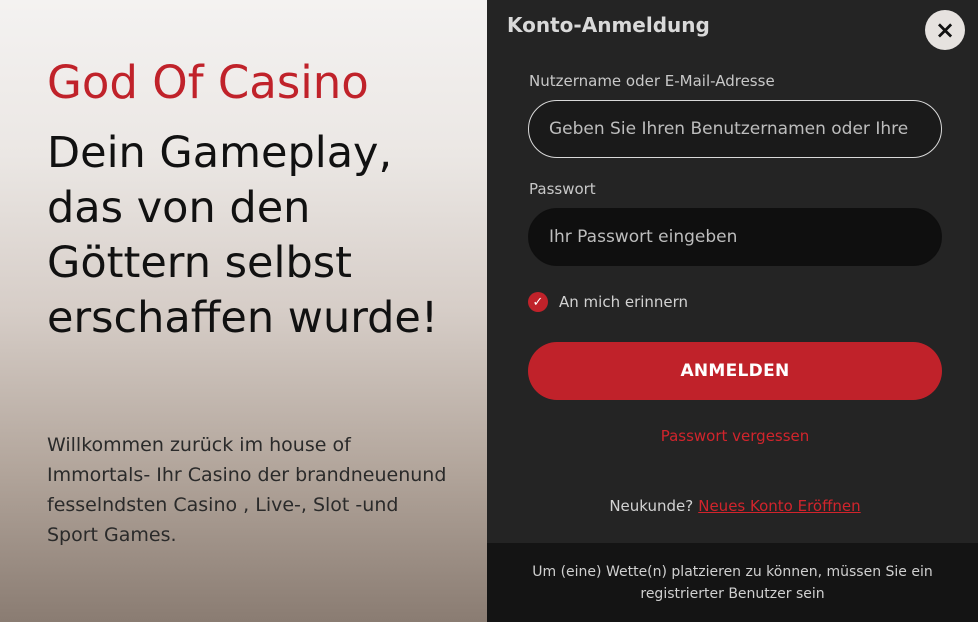  What do you see at coordinates (538, 302) in the screenshot?
I see `check-icon: ✓` at bounding box center [538, 302].